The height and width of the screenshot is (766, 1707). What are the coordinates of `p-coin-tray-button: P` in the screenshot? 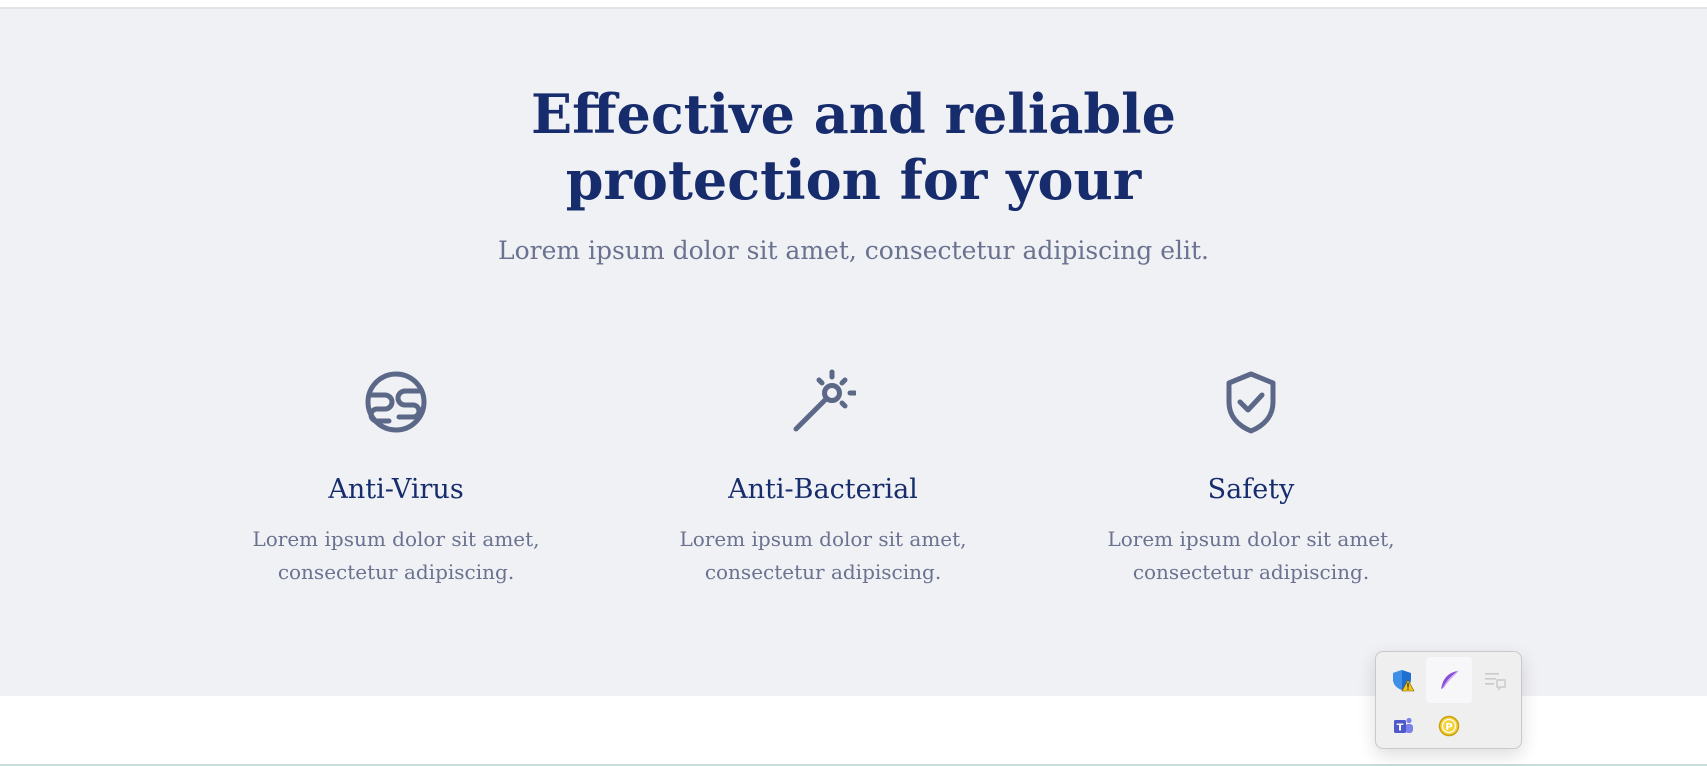 It's located at (1449, 726).